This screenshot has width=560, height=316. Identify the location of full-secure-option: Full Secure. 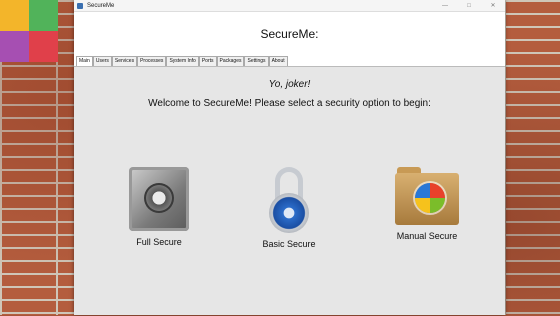
(159, 207).